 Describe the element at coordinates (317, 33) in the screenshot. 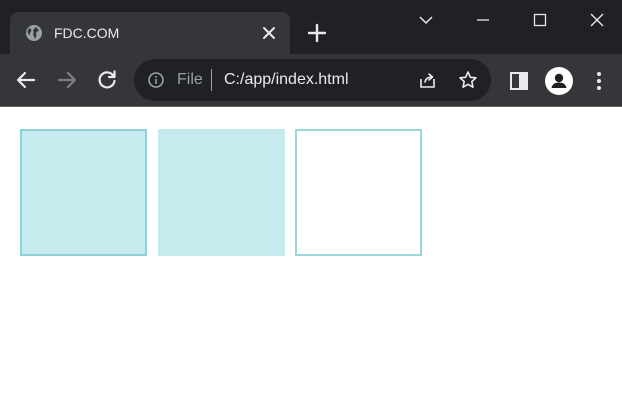

I see `plus-icon` at that location.